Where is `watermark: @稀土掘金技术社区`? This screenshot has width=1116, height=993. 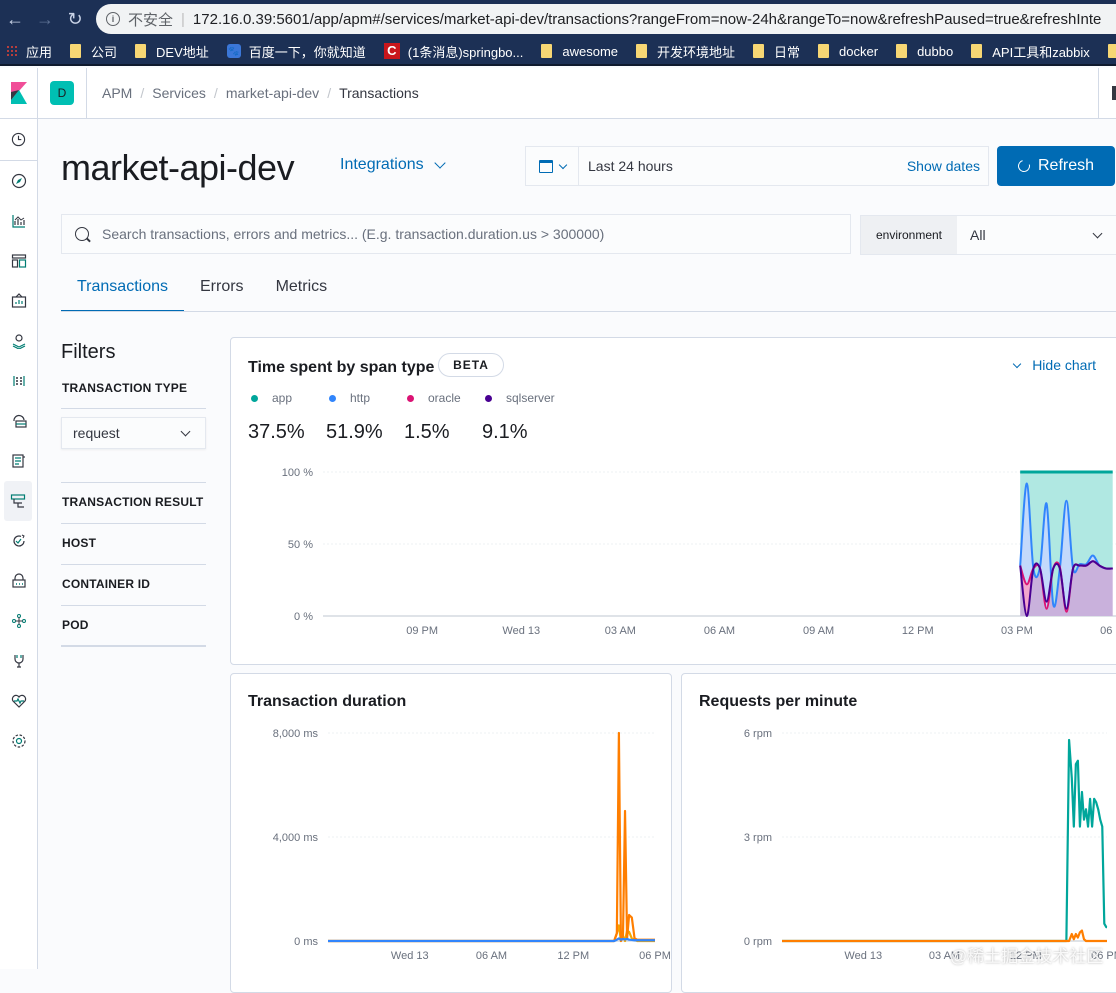 watermark: @稀土掘金技术社区 is located at coordinates (1027, 956).